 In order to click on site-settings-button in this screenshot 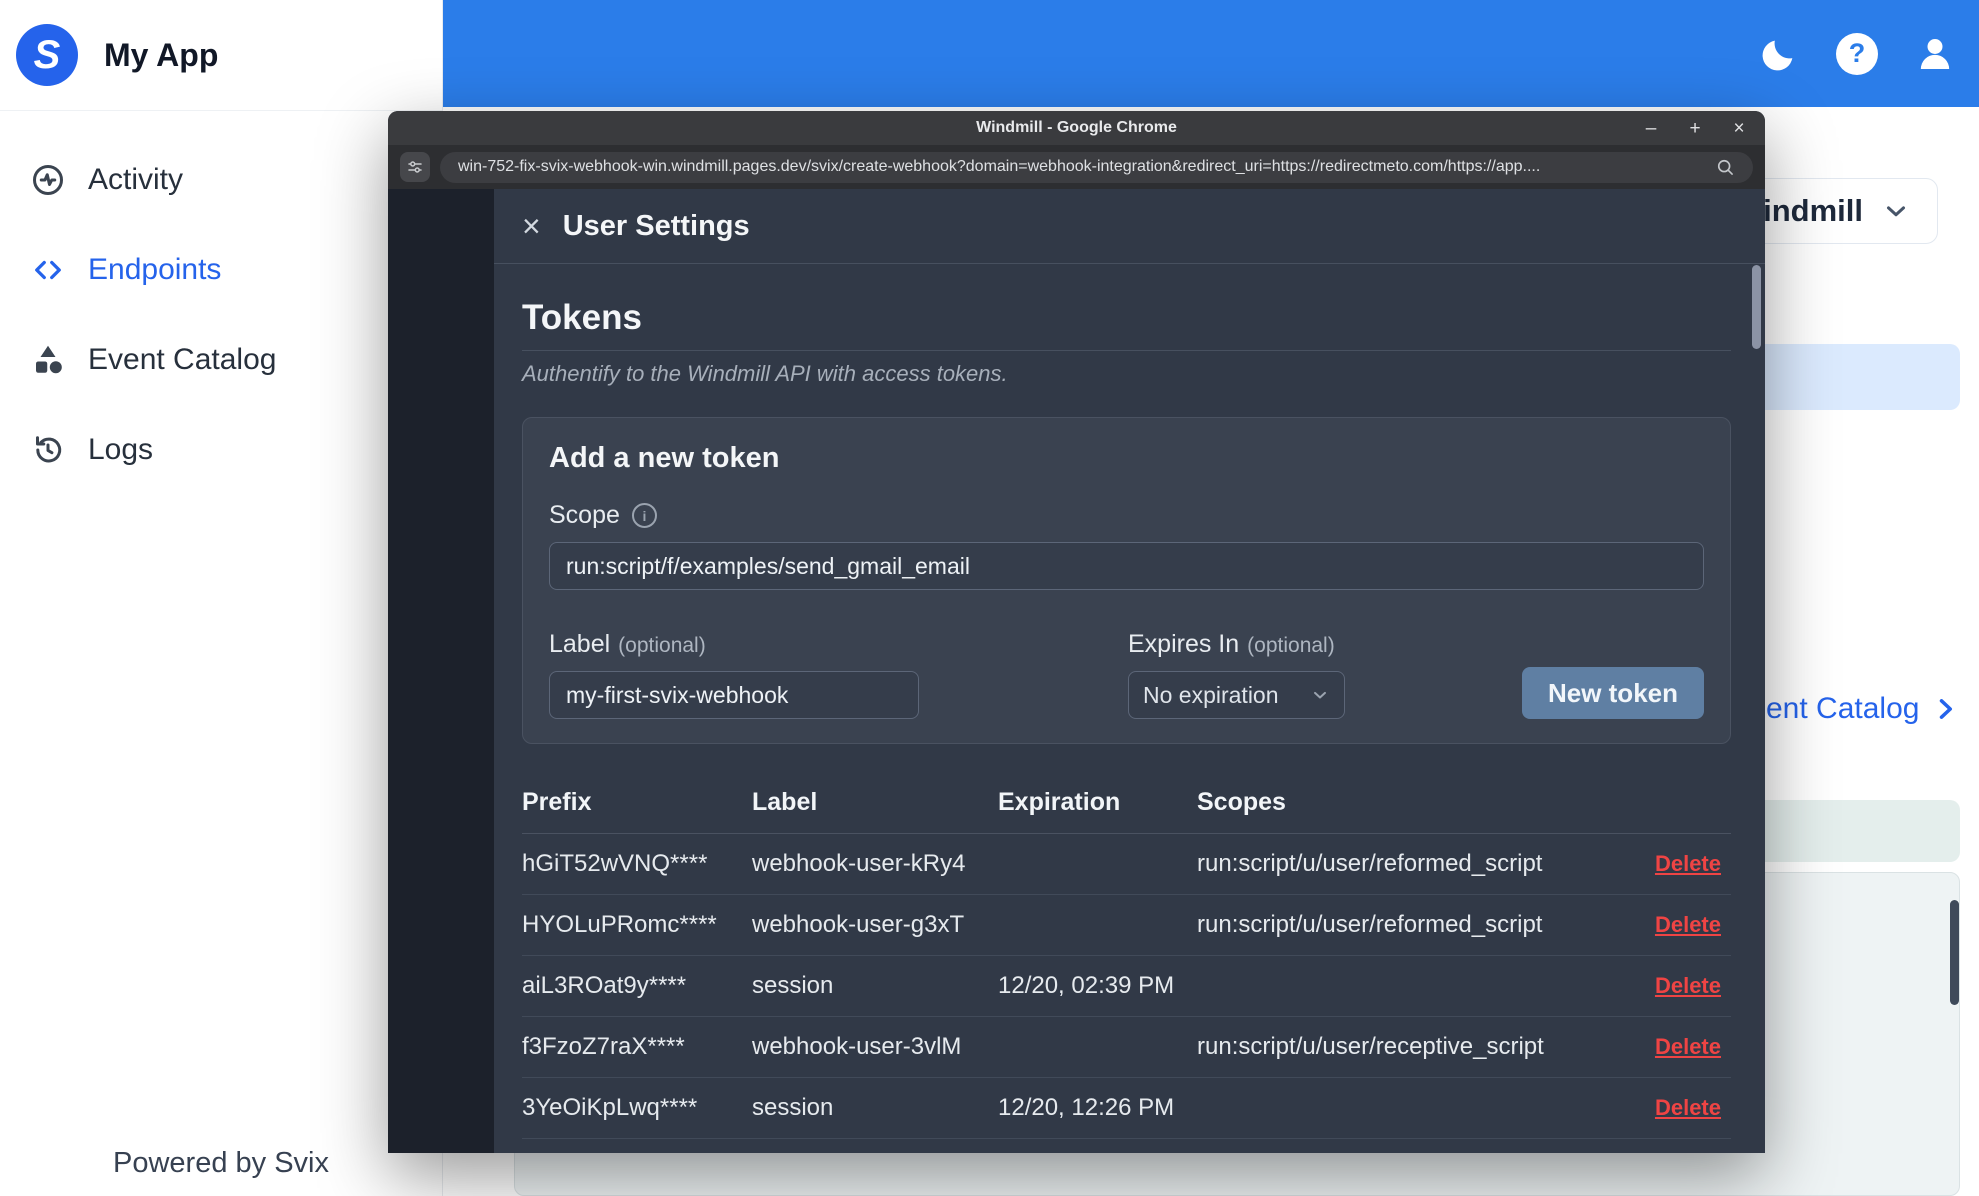, I will do `click(415, 167)`.